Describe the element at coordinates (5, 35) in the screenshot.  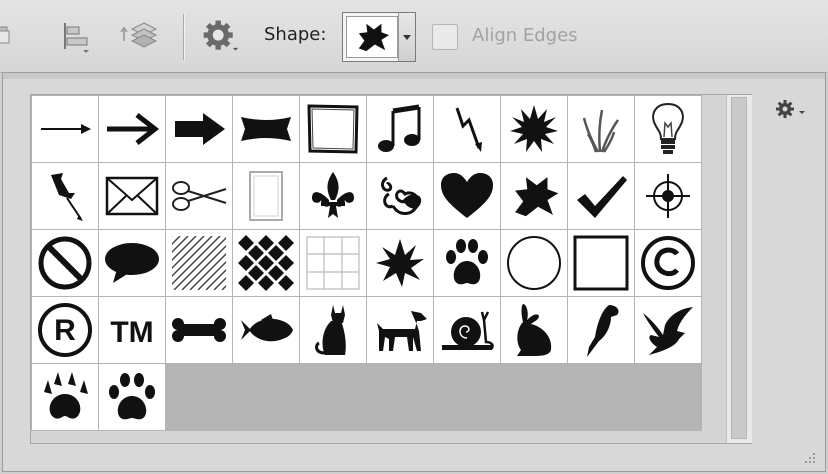
I see `path-operations-icon` at that location.